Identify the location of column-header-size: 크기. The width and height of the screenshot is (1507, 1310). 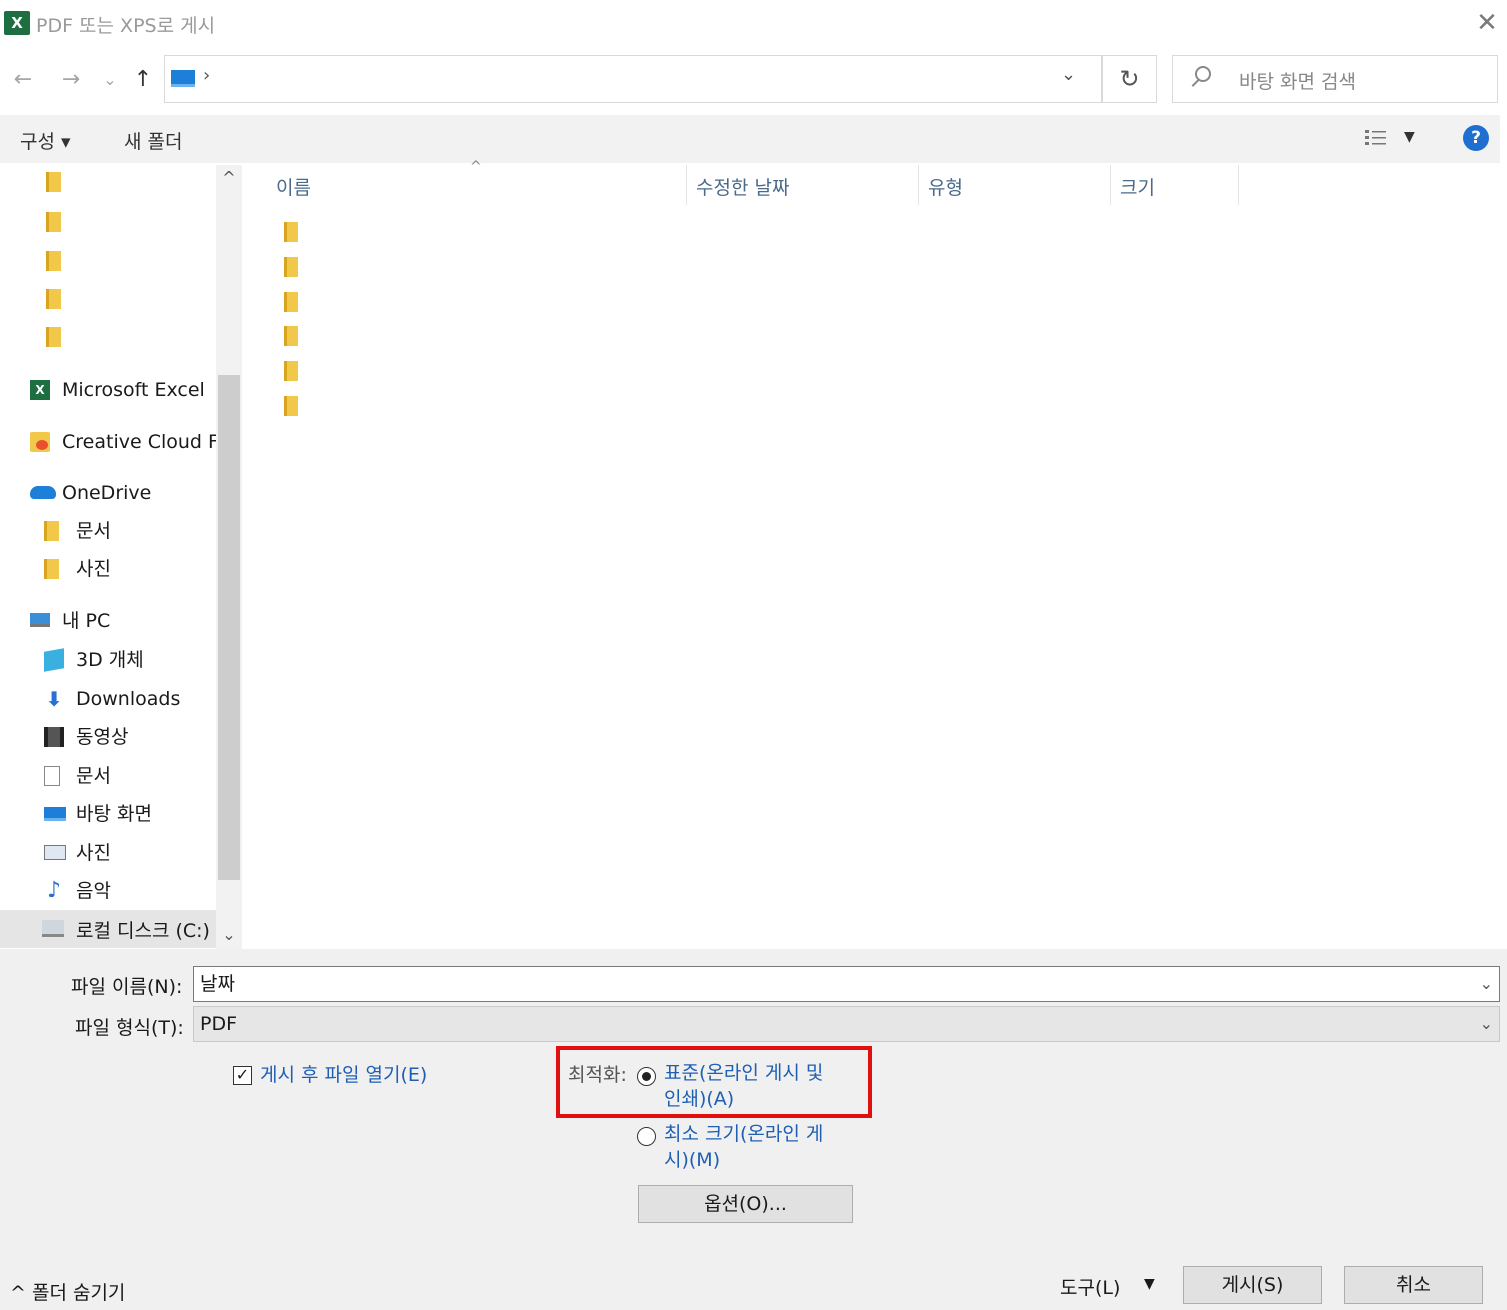
(1137, 186).